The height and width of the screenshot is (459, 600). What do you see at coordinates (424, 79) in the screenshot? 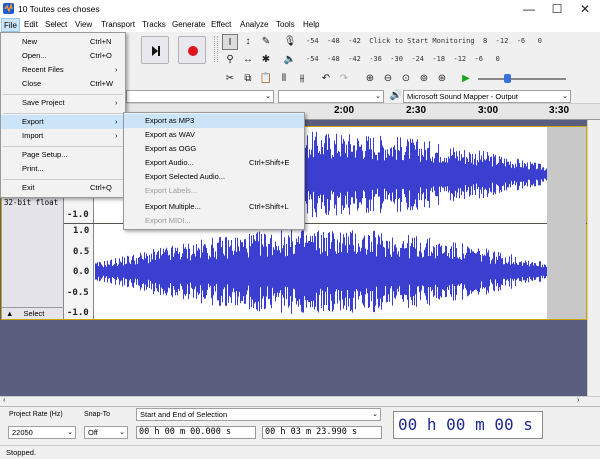
I see `fit-project-icon: ⊚` at bounding box center [424, 79].